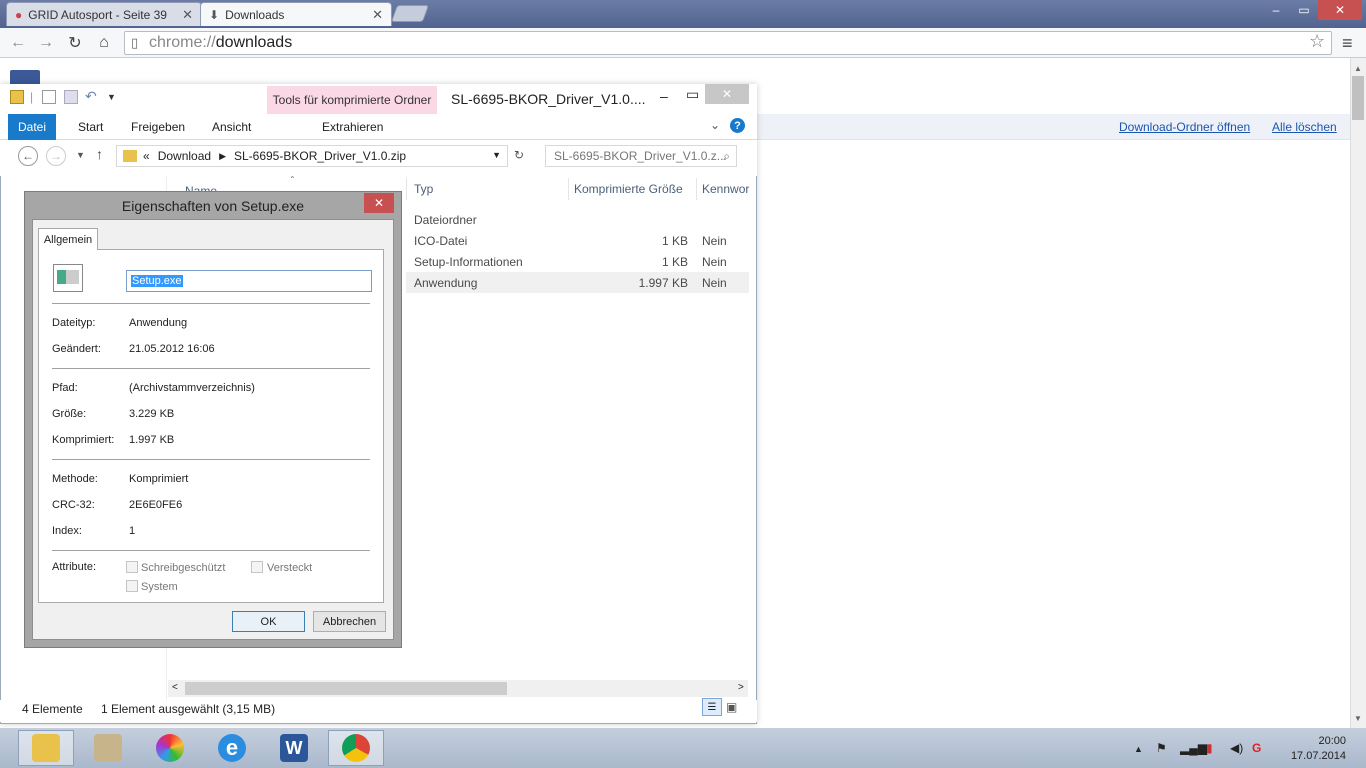 The image size is (1366, 768). I want to click on new-tab-button, so click(410, 13).